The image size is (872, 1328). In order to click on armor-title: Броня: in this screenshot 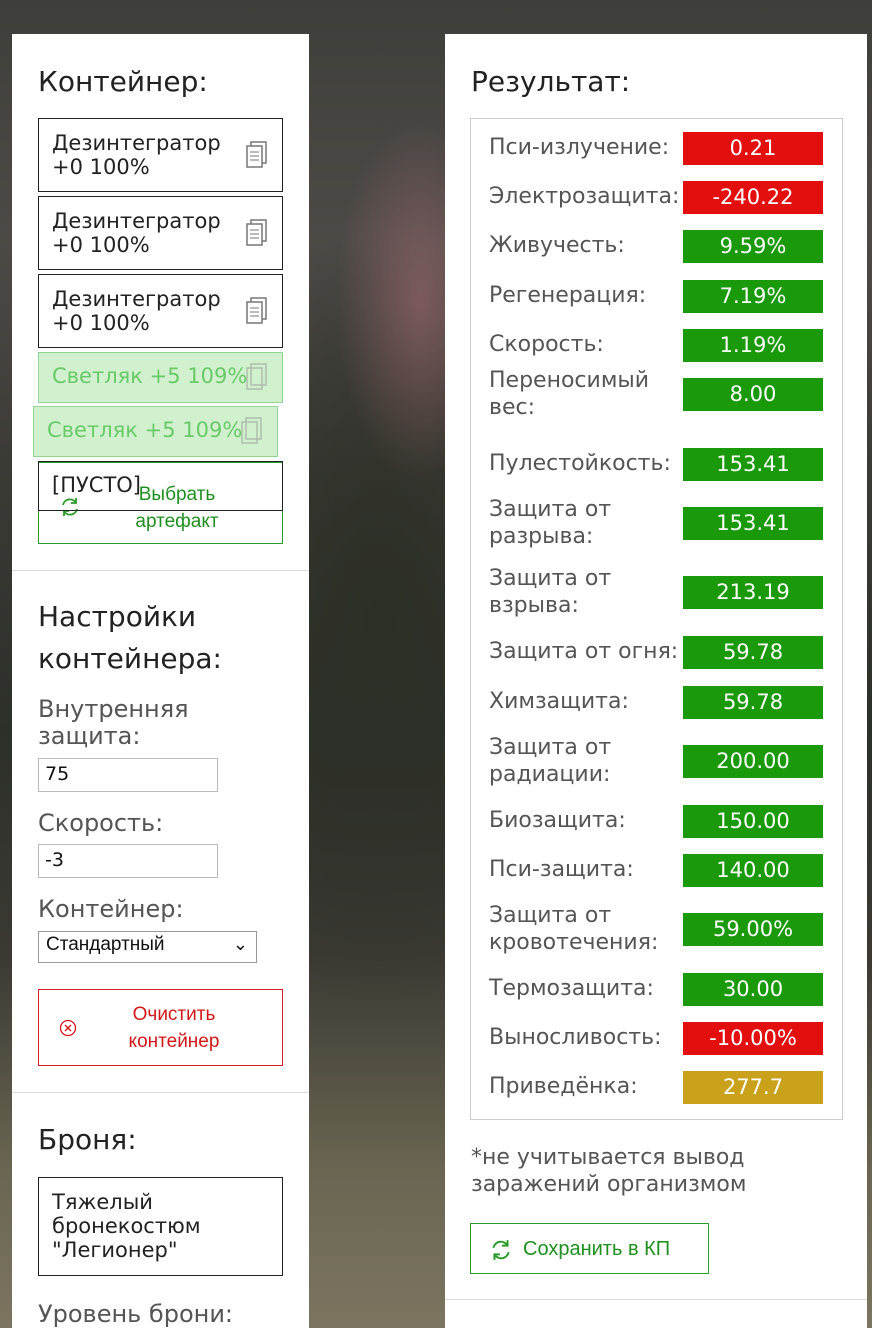, I will do `click(87, 1139)`.